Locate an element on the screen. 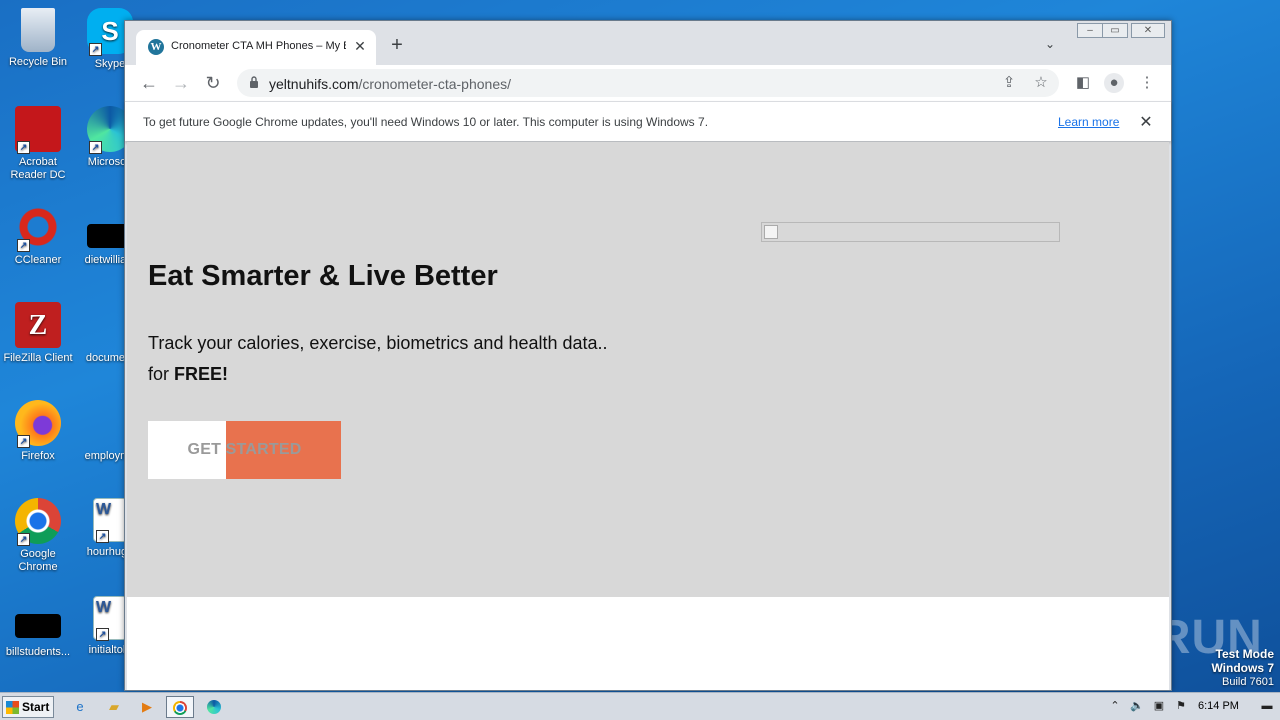 The image size is (1280, 720). desktop-icon-label: Acrobat Reader DC is located at coordinates (38, 168).